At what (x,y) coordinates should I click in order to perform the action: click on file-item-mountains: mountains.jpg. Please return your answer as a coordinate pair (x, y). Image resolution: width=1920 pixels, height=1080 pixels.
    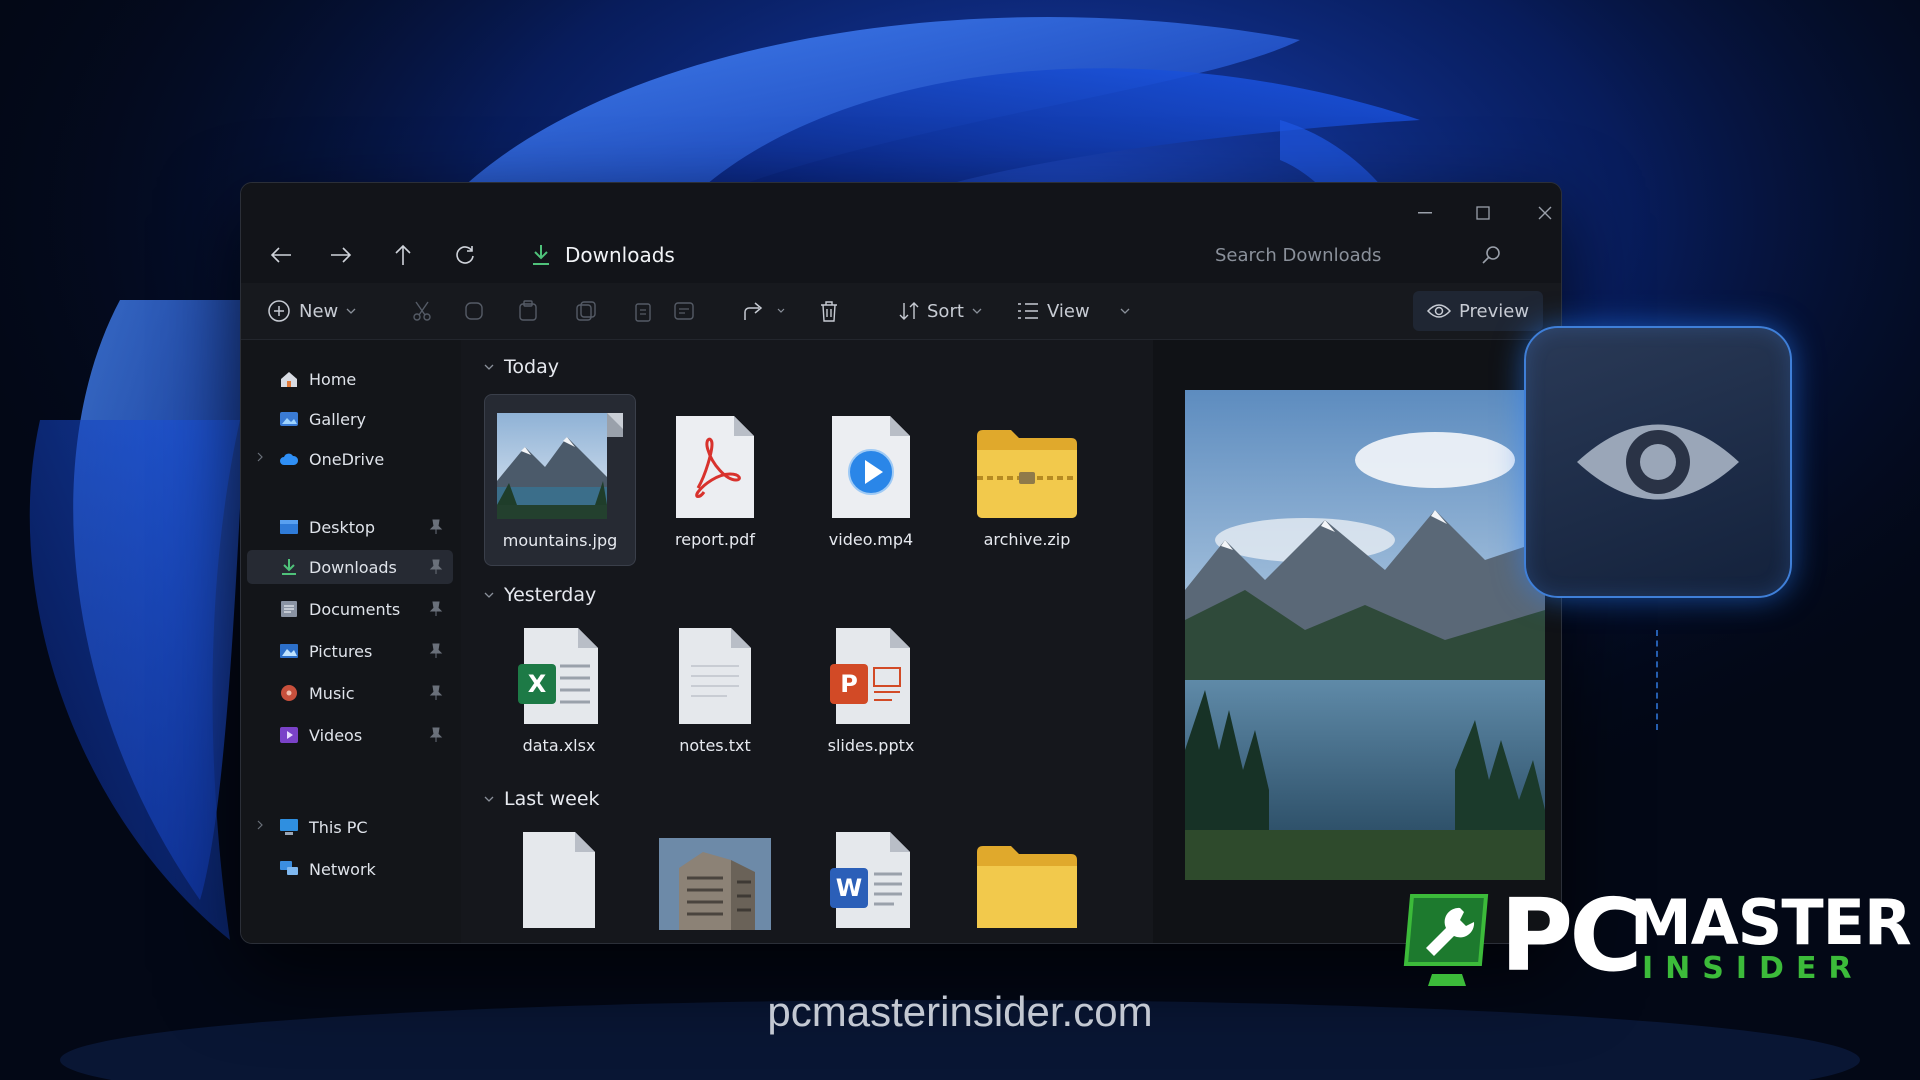
    Looking at the image, I should click on (560, 480).